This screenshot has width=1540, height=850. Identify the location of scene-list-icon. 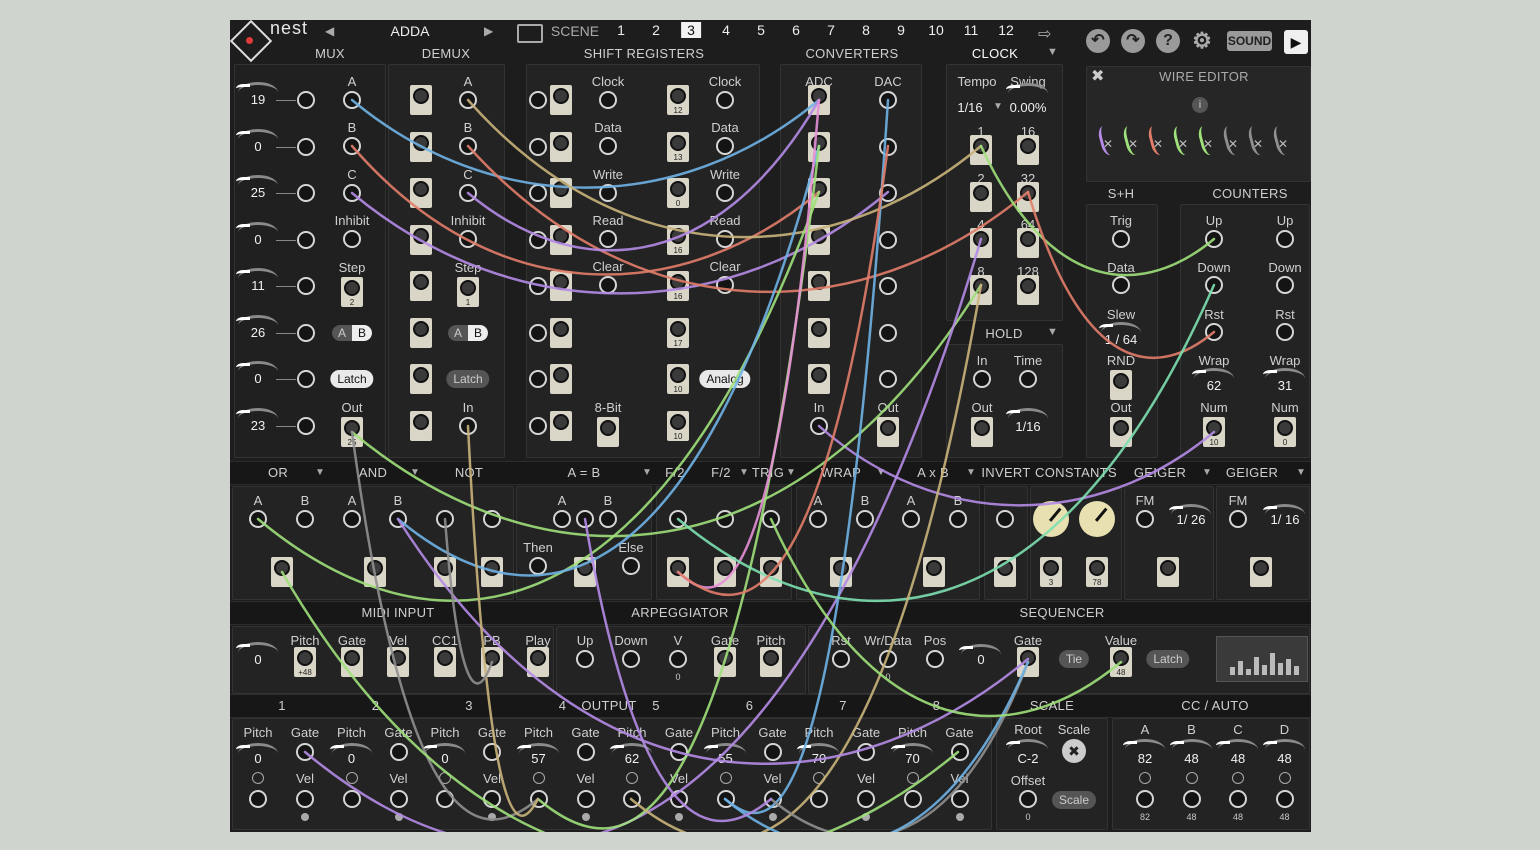
(530, 33).